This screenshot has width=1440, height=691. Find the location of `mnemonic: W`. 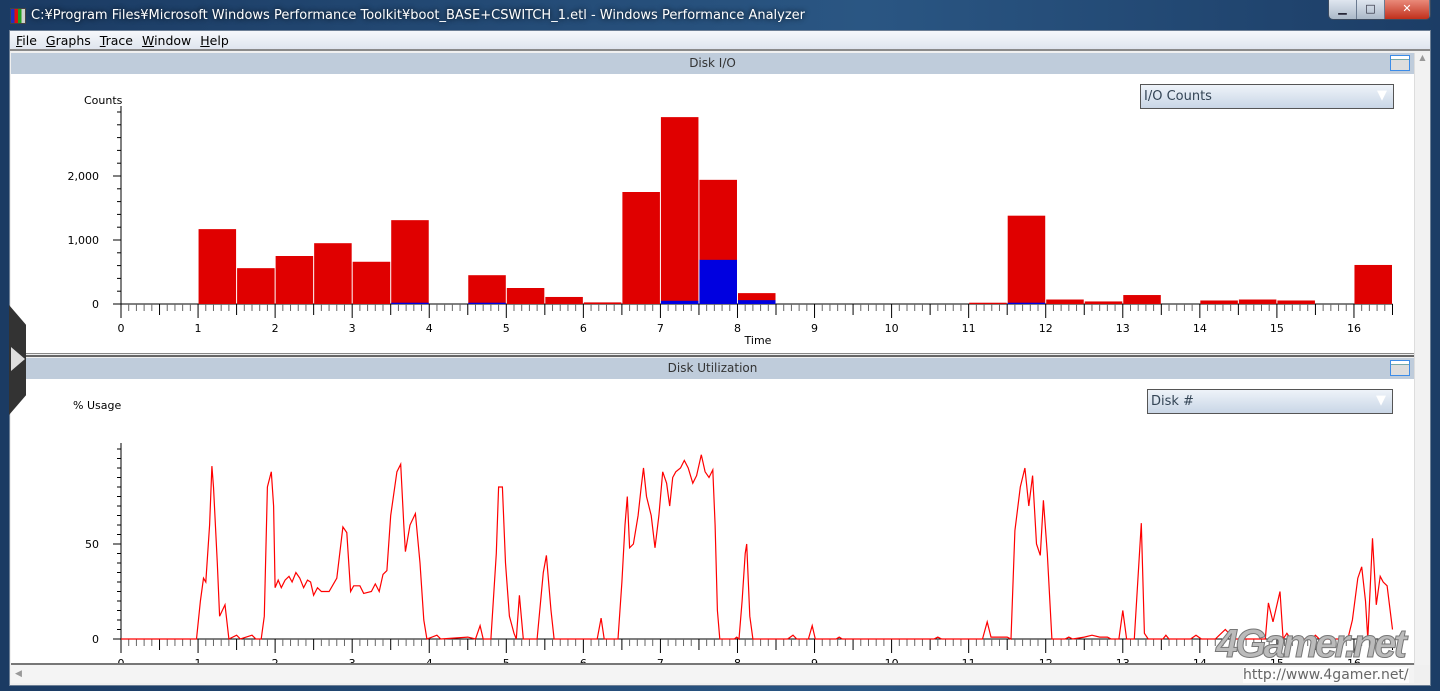

mnemonic: W is located at coordinates (148, 40).